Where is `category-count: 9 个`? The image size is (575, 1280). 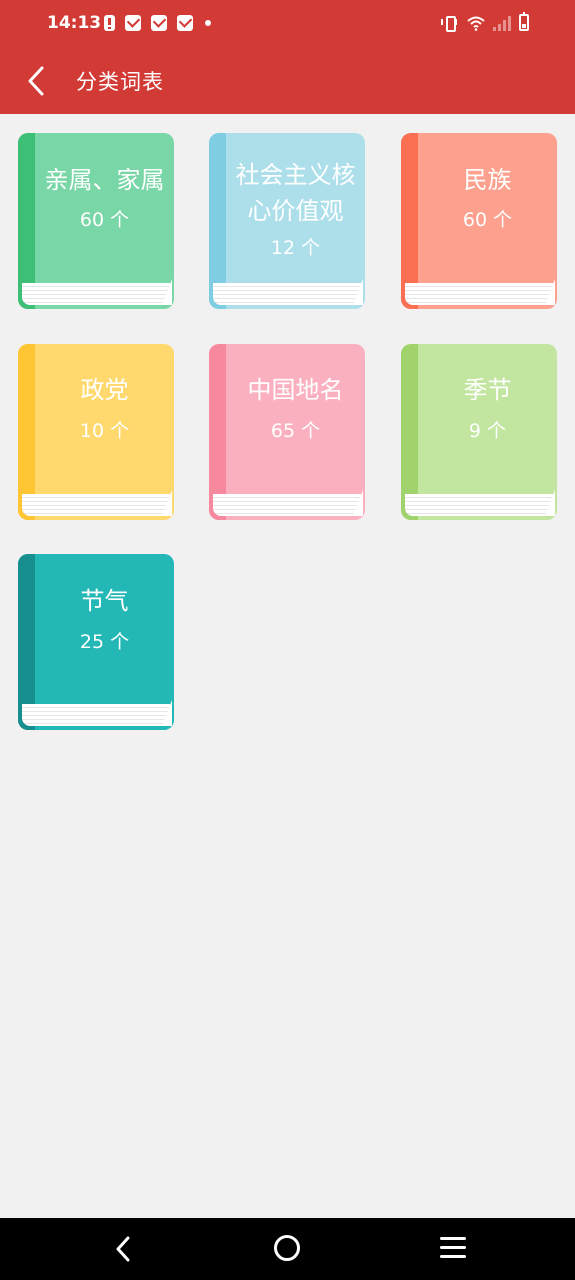
category-count: 9 个 is located at coordinates (487, 431).